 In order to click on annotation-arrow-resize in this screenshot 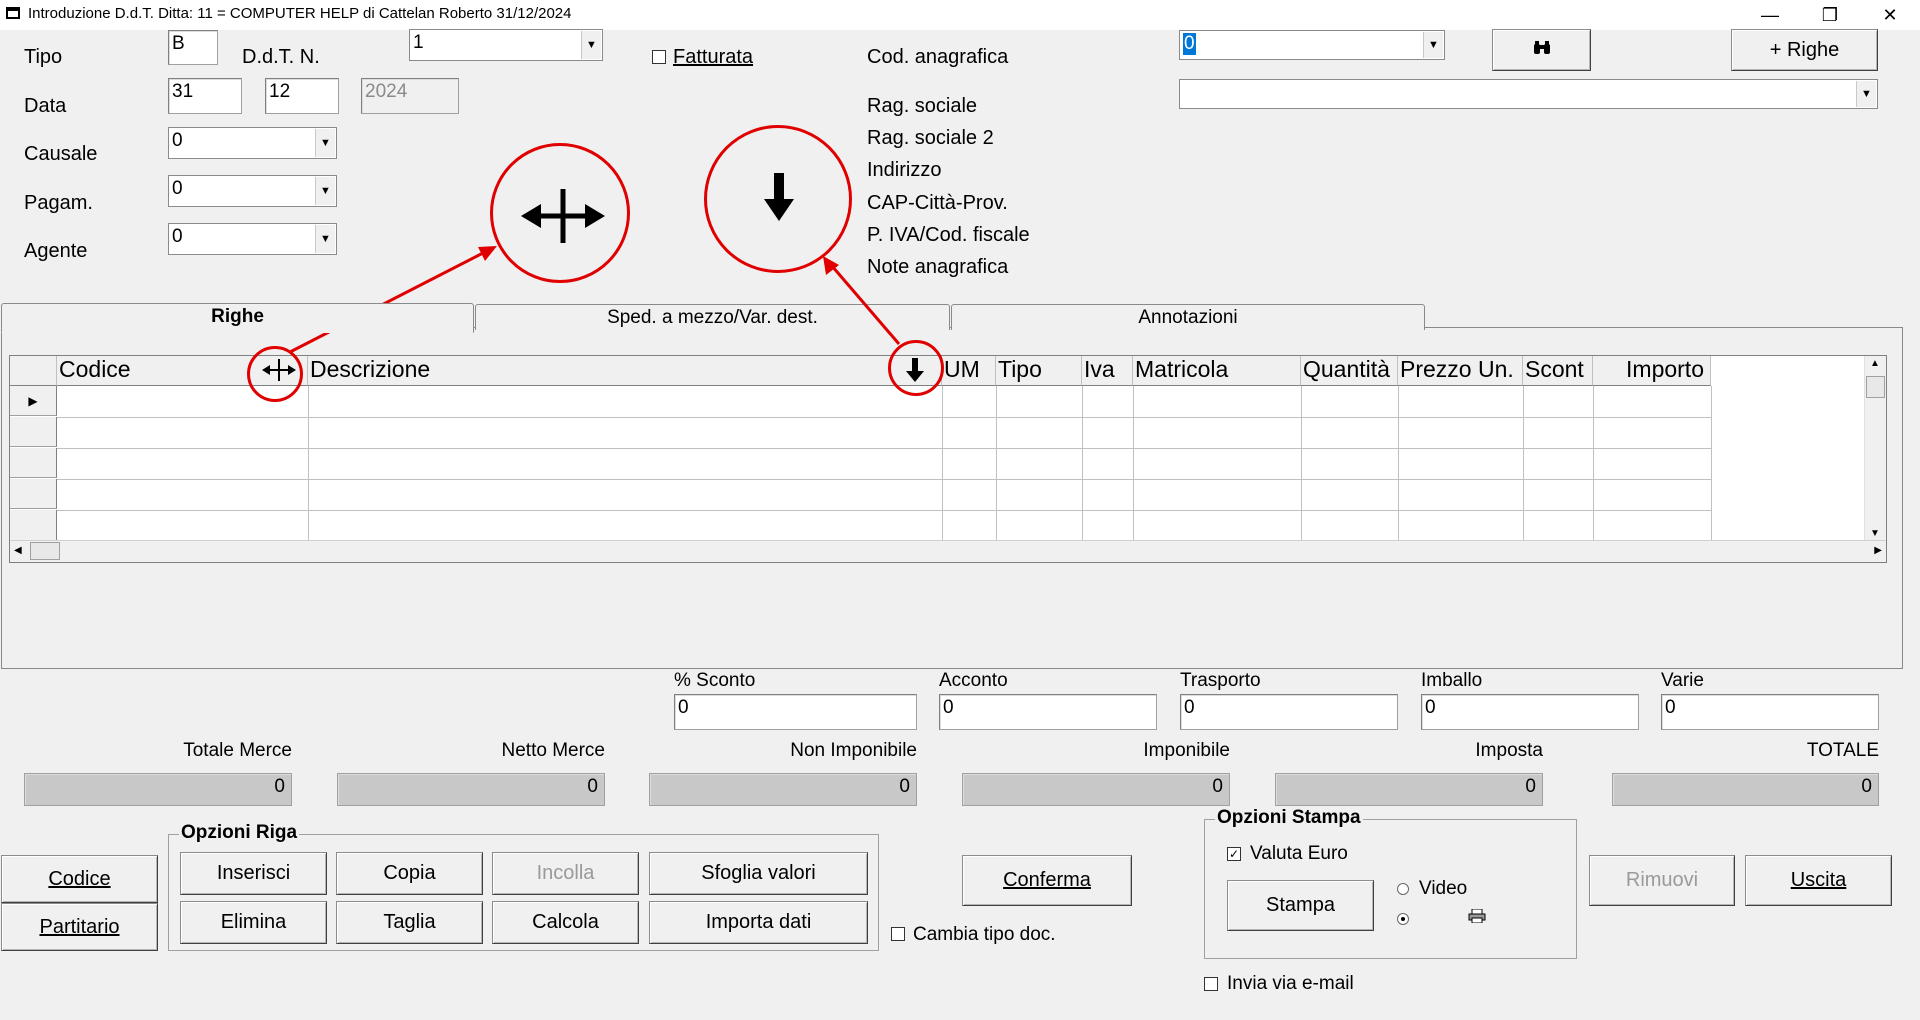, I will do `click(387, 302)`.